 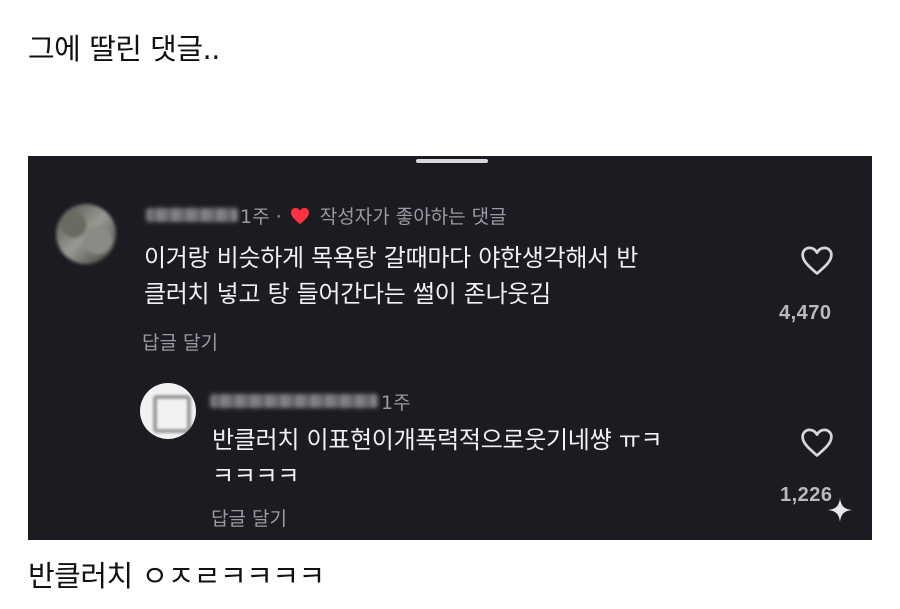 What do you see at coordinates (806, 495) in the screenshot?
I see `like-count: 1,226` at bounding box center [806, 495].